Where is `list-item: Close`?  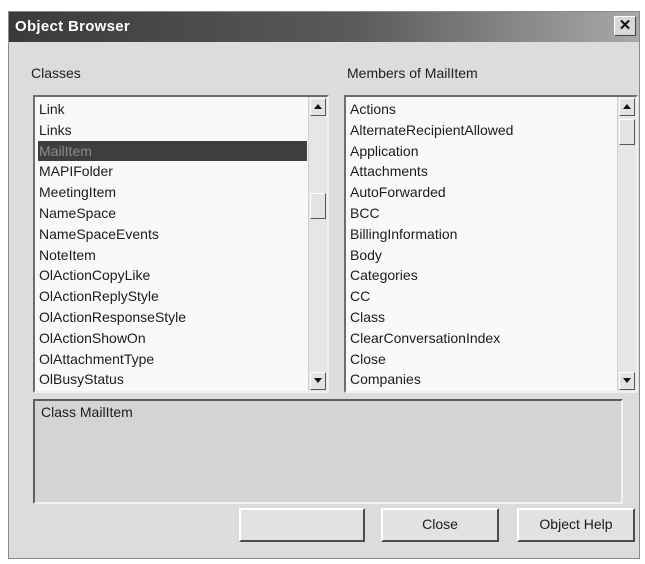
list-item: Close is located at coordinates (482, 359).